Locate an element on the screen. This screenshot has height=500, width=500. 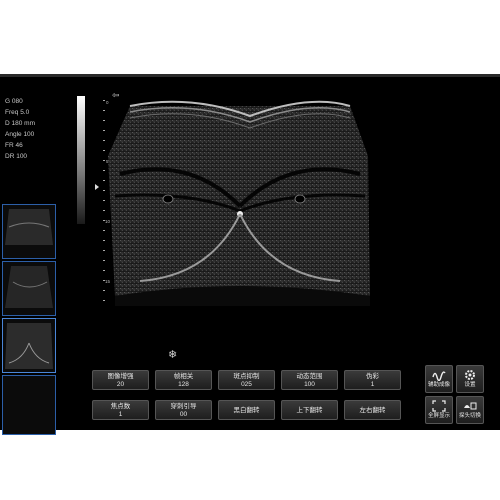
top-bar is located at coordinates (250, 75).